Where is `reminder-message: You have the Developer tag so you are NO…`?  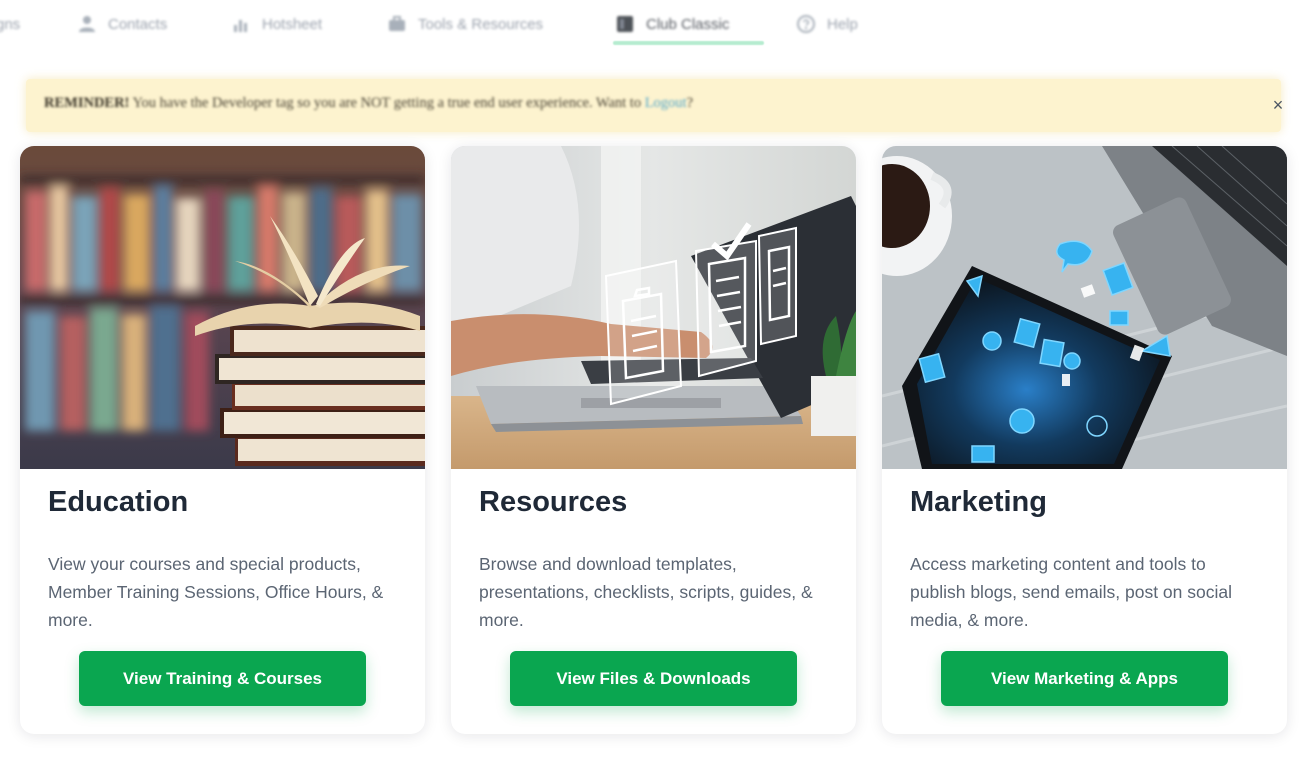 reminder-message: You have the Developer tag so you are NO… is located at coordinates (387, 103).